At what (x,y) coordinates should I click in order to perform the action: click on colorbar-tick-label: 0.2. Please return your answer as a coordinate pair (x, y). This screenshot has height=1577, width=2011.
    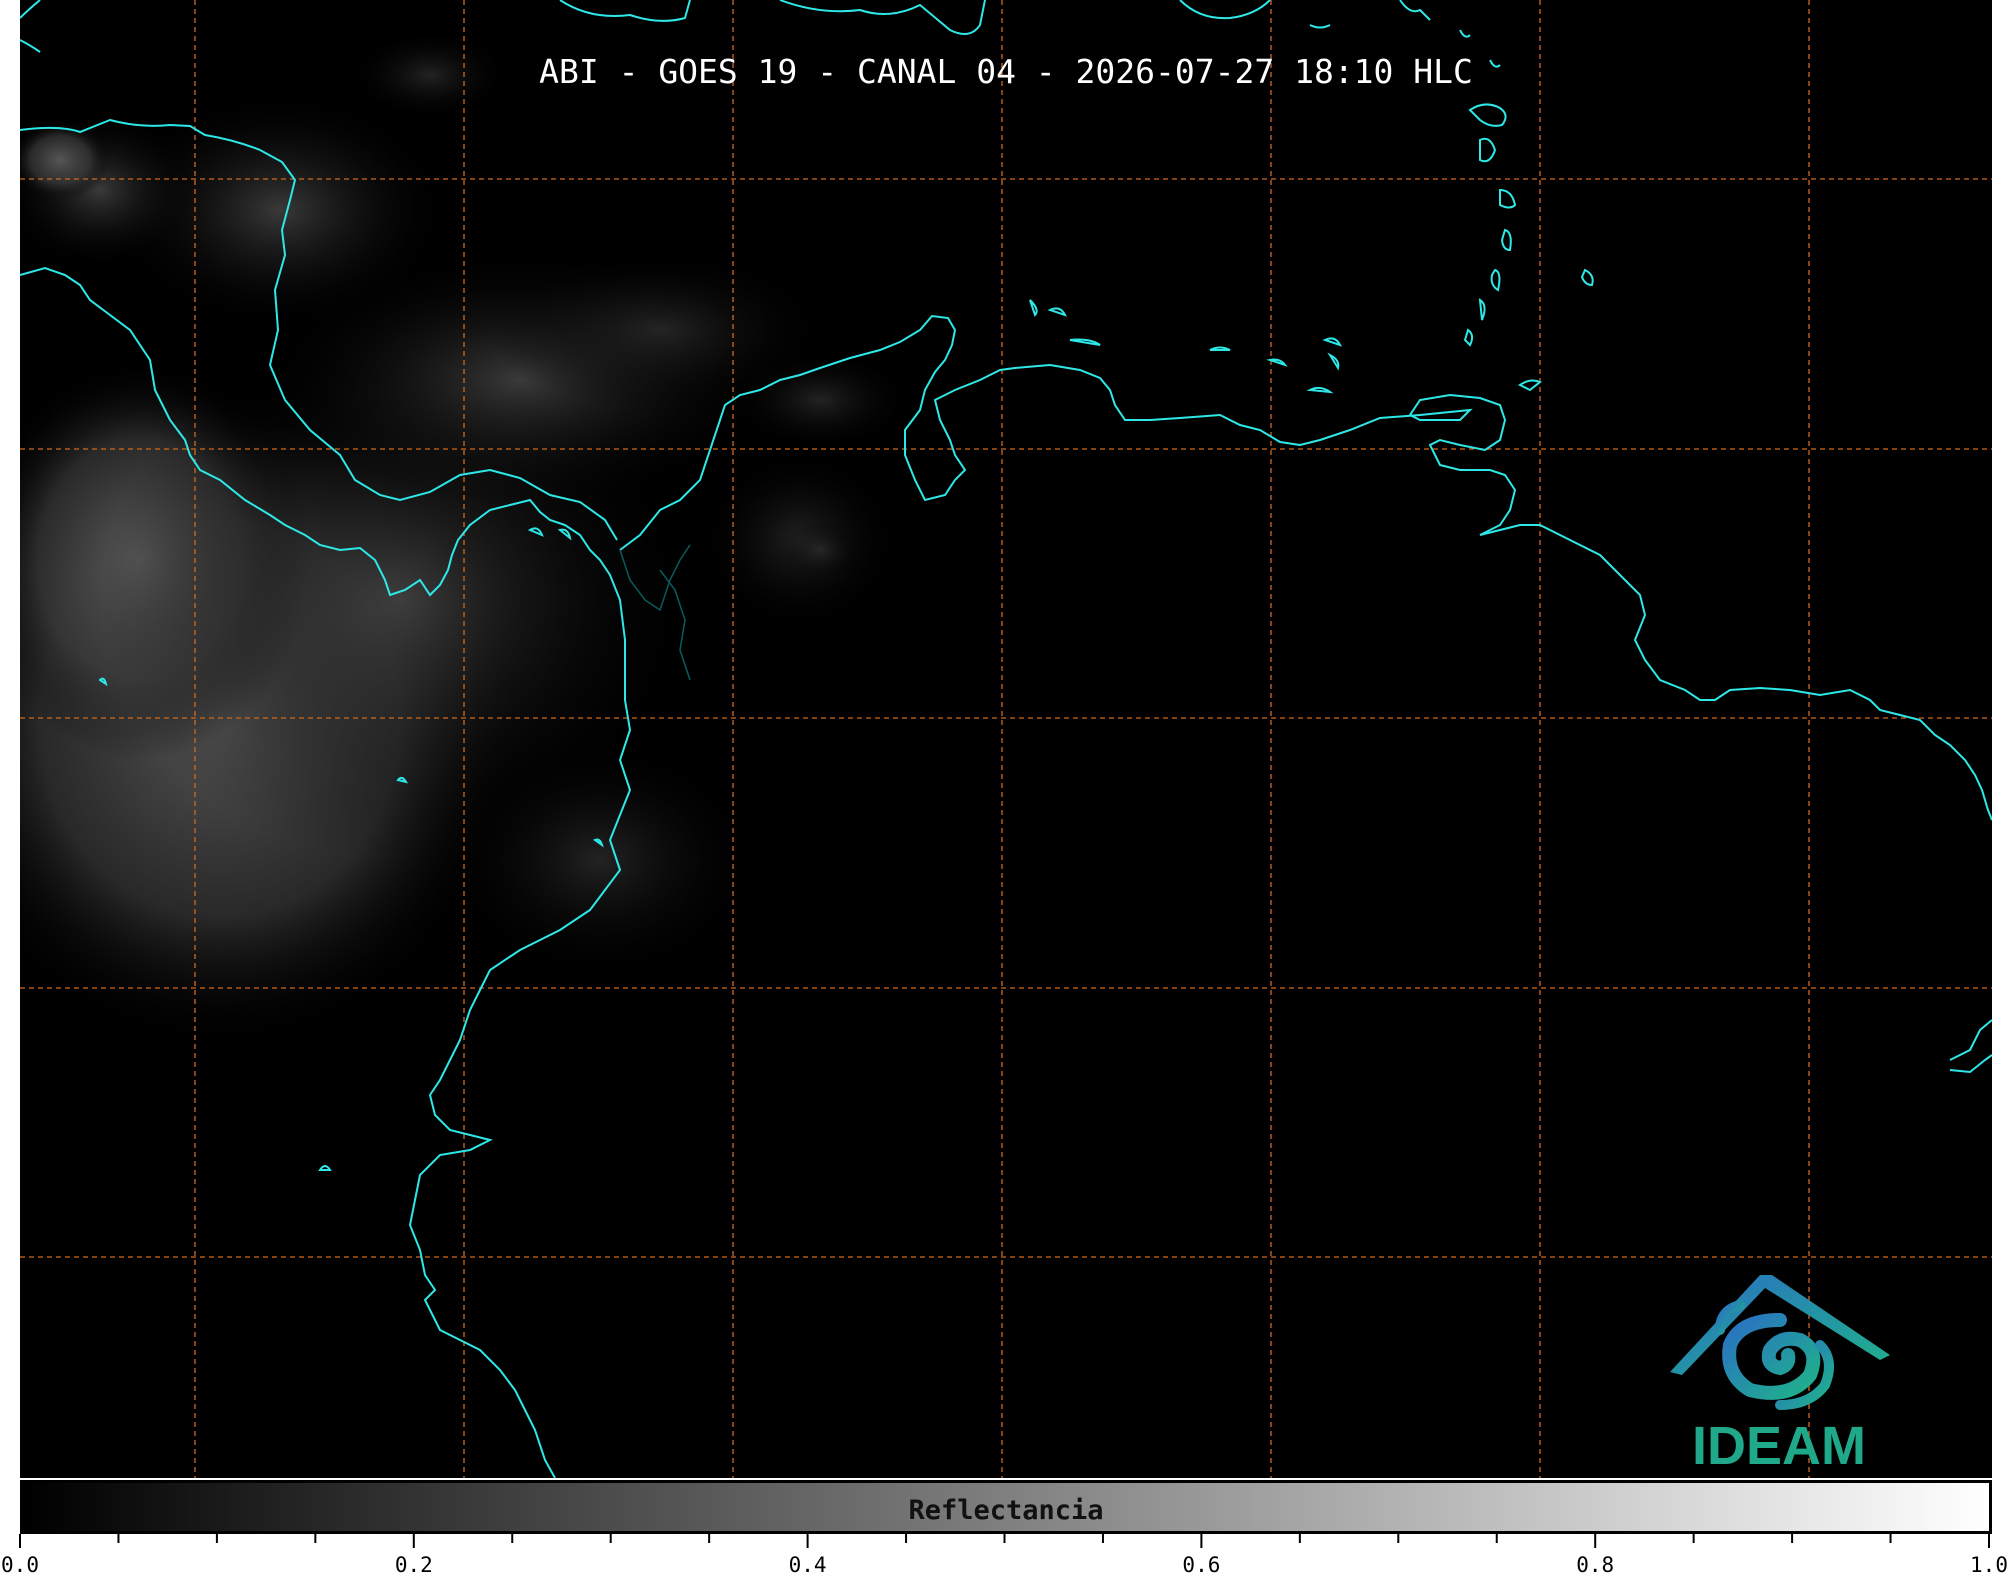
    Looking at the image, I should click on (413, 1565).